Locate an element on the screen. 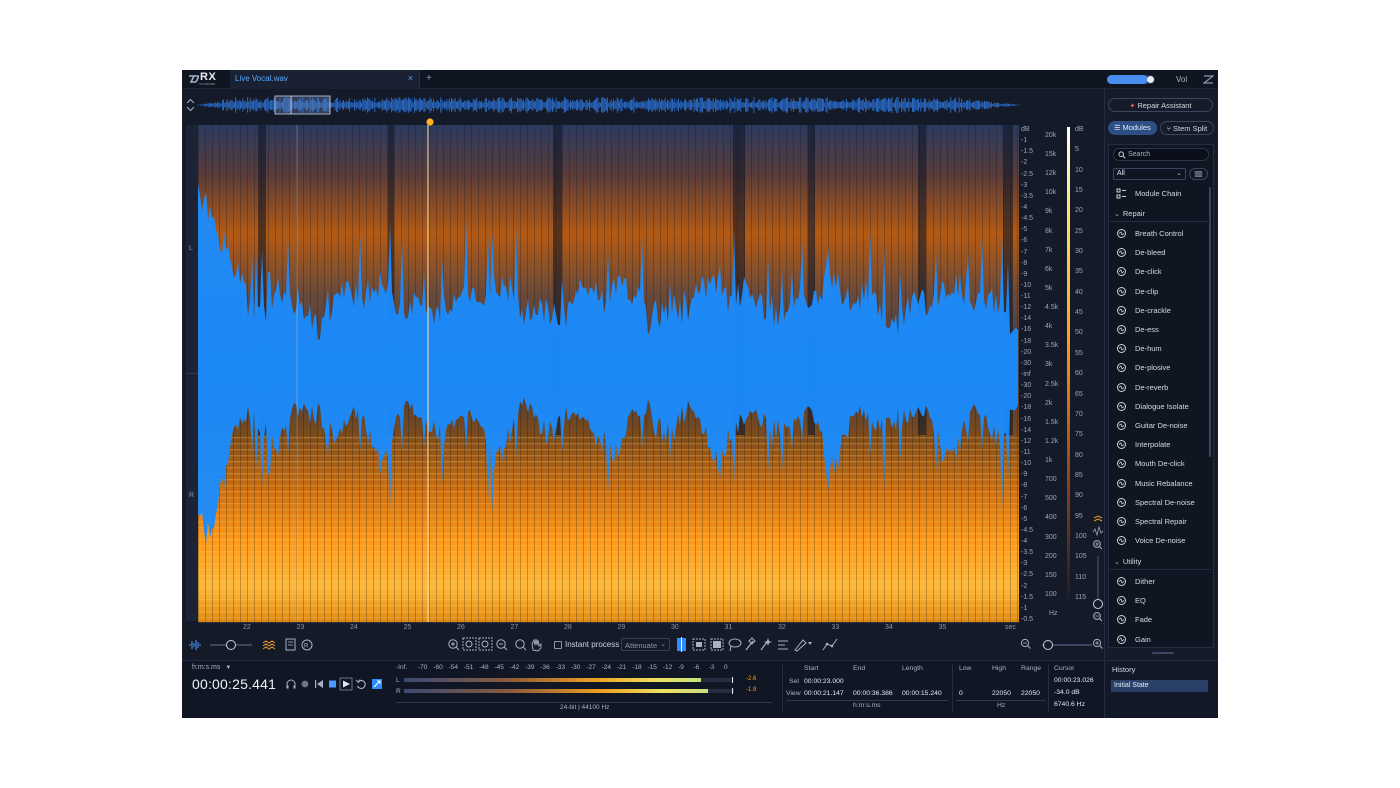  section-utility: ⌄ Utility is located at coordinates (1127, 561).